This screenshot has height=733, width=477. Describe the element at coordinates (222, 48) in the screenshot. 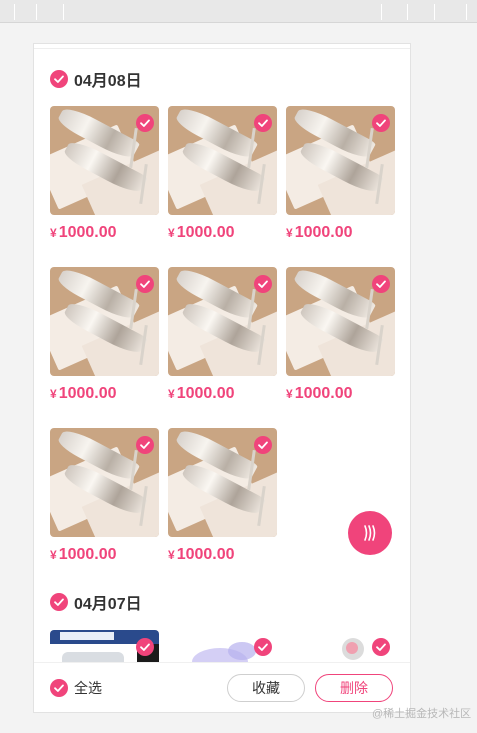

I see `divider` at that location.